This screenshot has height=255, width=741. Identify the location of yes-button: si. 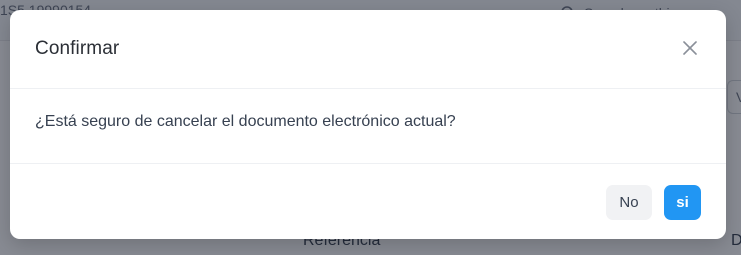
(682, 202).